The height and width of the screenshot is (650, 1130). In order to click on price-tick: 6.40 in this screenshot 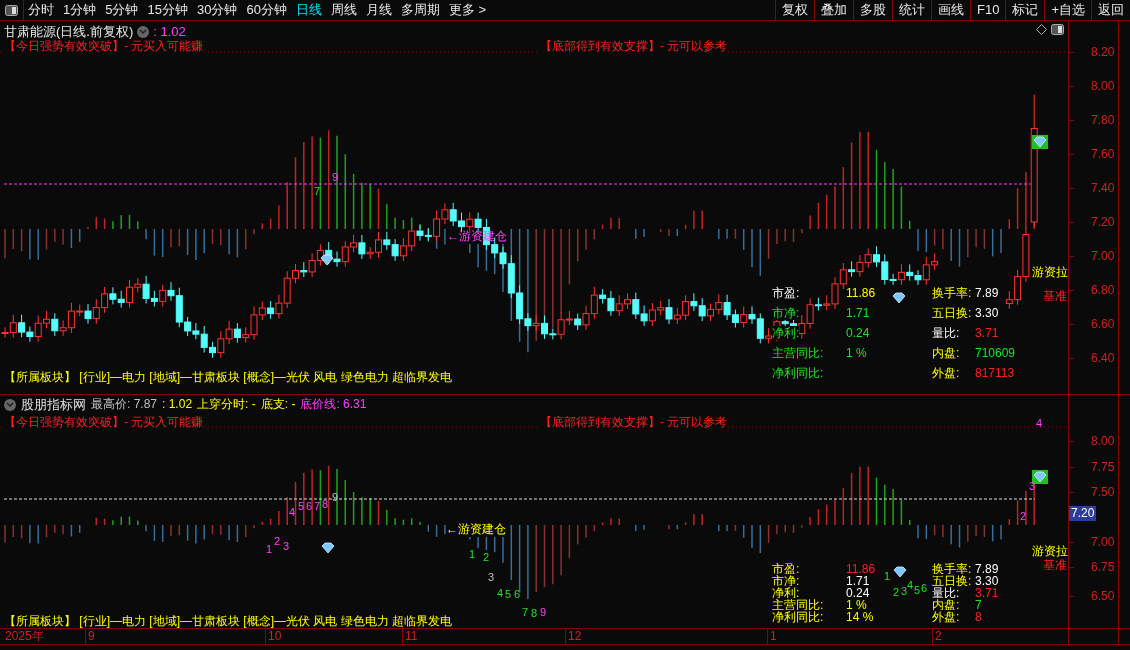, I will do `click(1103, 358)`.